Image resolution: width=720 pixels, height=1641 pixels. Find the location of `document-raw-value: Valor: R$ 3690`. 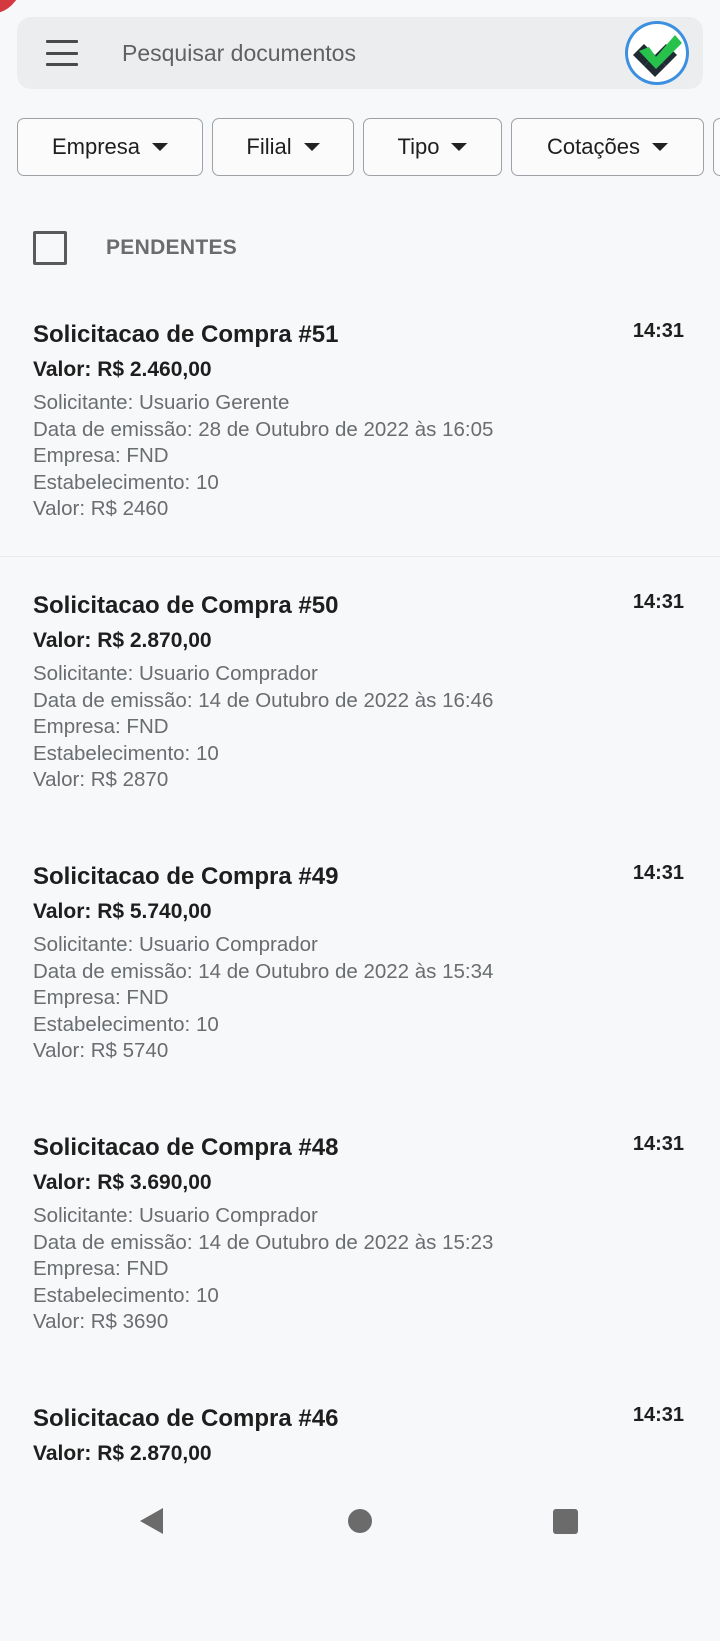

document-raw-value: Valor: R$ 3690 is located at coordinates (101, 1321).